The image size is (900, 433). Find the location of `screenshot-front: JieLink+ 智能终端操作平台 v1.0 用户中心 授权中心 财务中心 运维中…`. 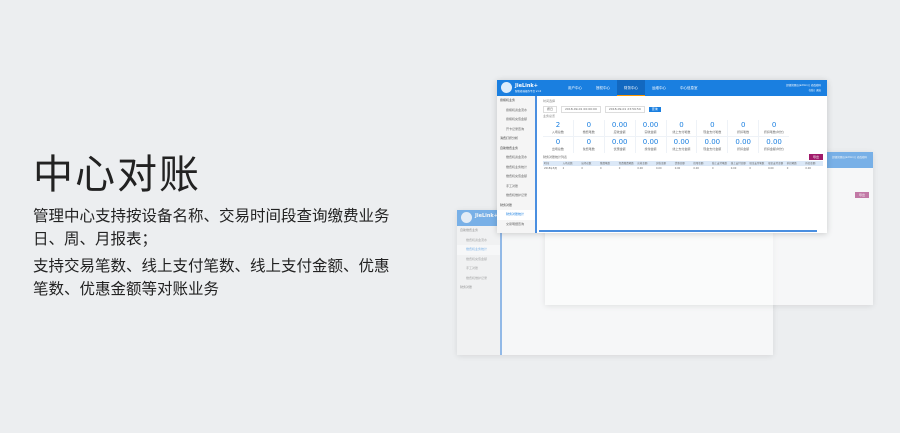

screenshot-front: JieLink+ 智能终端操作平台 v1.0 用户中心 授权中心 财务中心 运维中… is located at coordinates (662, 156).